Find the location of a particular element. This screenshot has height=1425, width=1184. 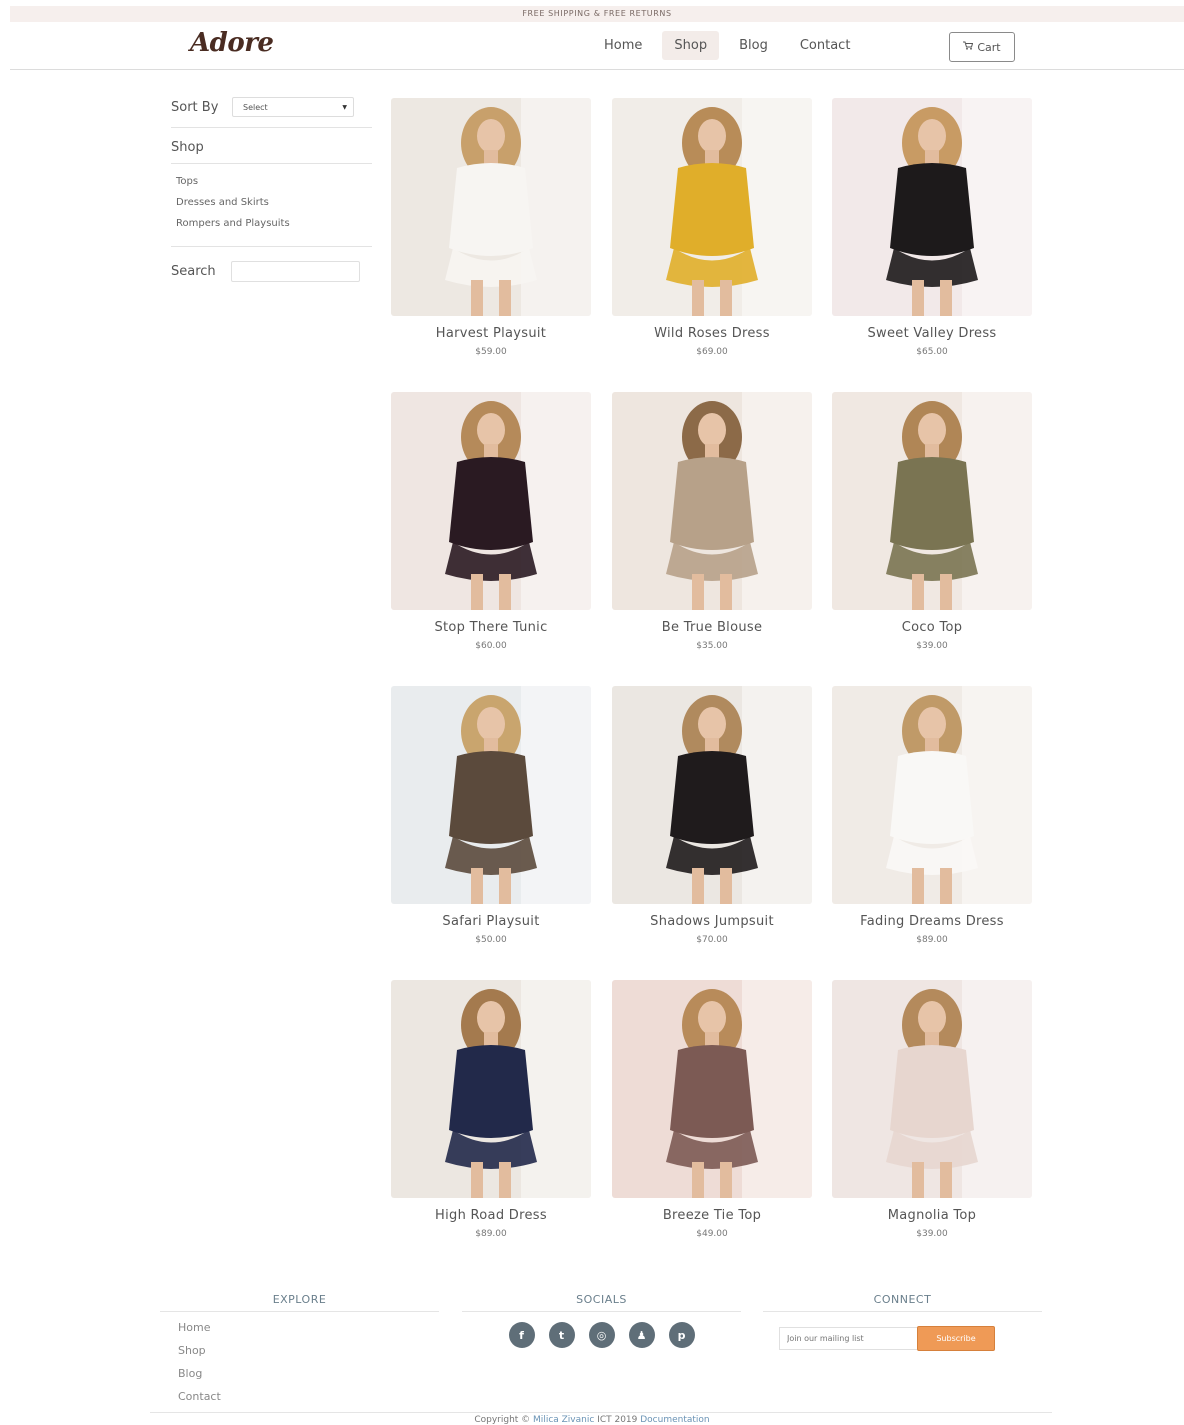

instagram-icon: ◎ is located at coordinates (601, 1335).